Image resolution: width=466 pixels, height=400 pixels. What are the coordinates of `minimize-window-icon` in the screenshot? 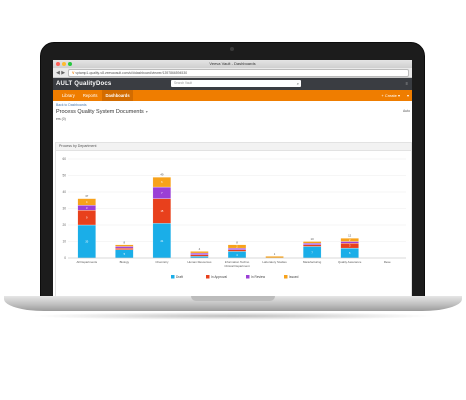 It's located at (64, 64).